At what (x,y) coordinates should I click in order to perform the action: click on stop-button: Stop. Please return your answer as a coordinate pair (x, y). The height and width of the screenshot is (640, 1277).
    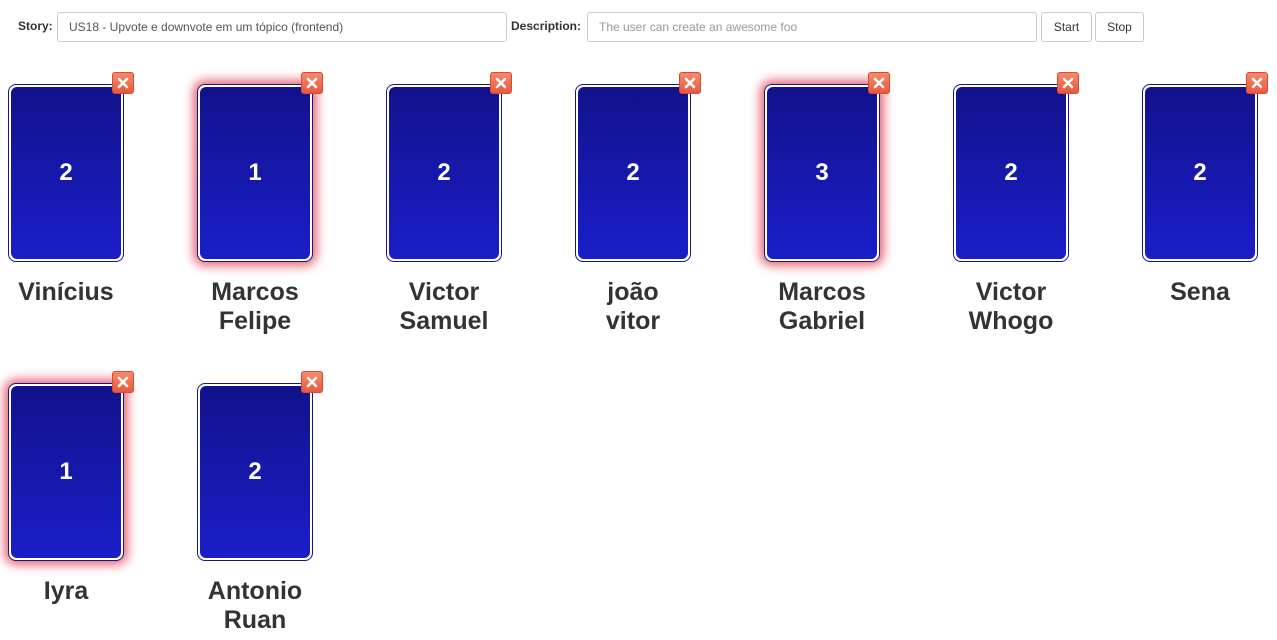
    Looking at the image, I should click on (1119, 27).